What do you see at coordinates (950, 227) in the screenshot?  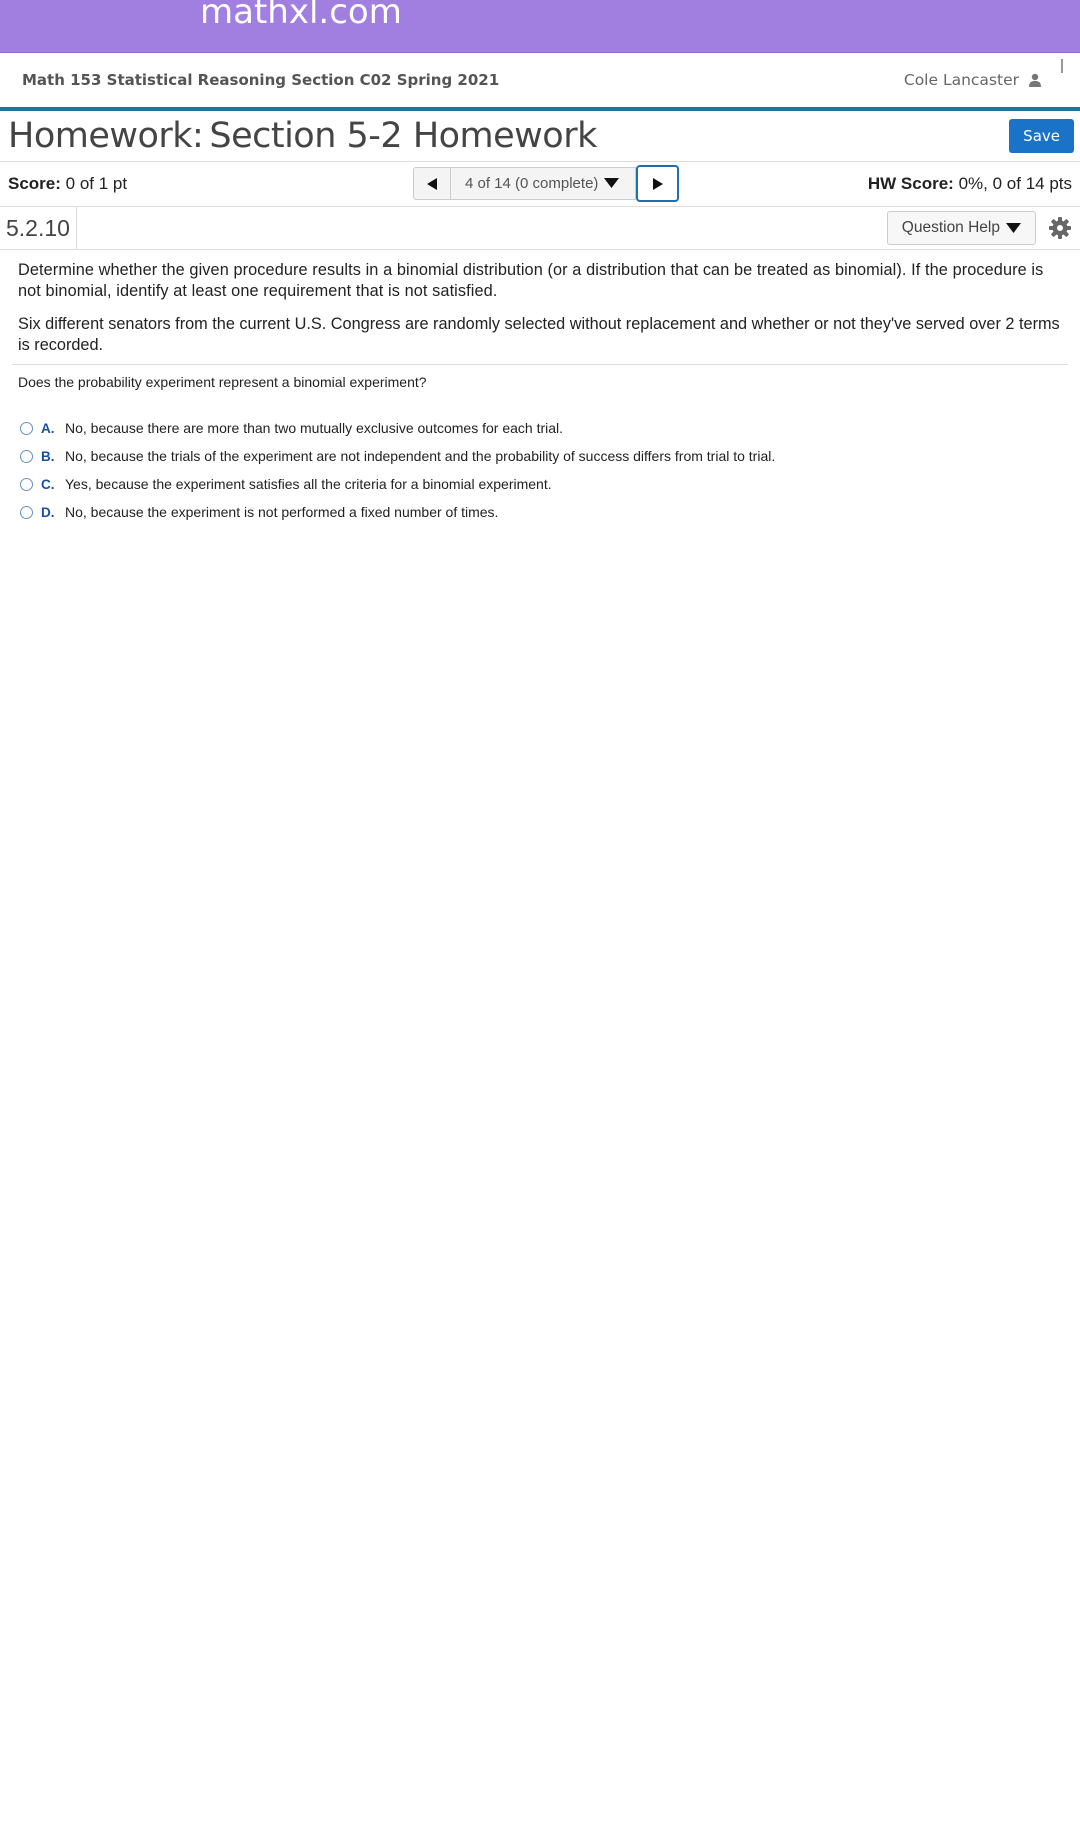 I see `question-help-label: Question Help` at bounding box center [950, 227].